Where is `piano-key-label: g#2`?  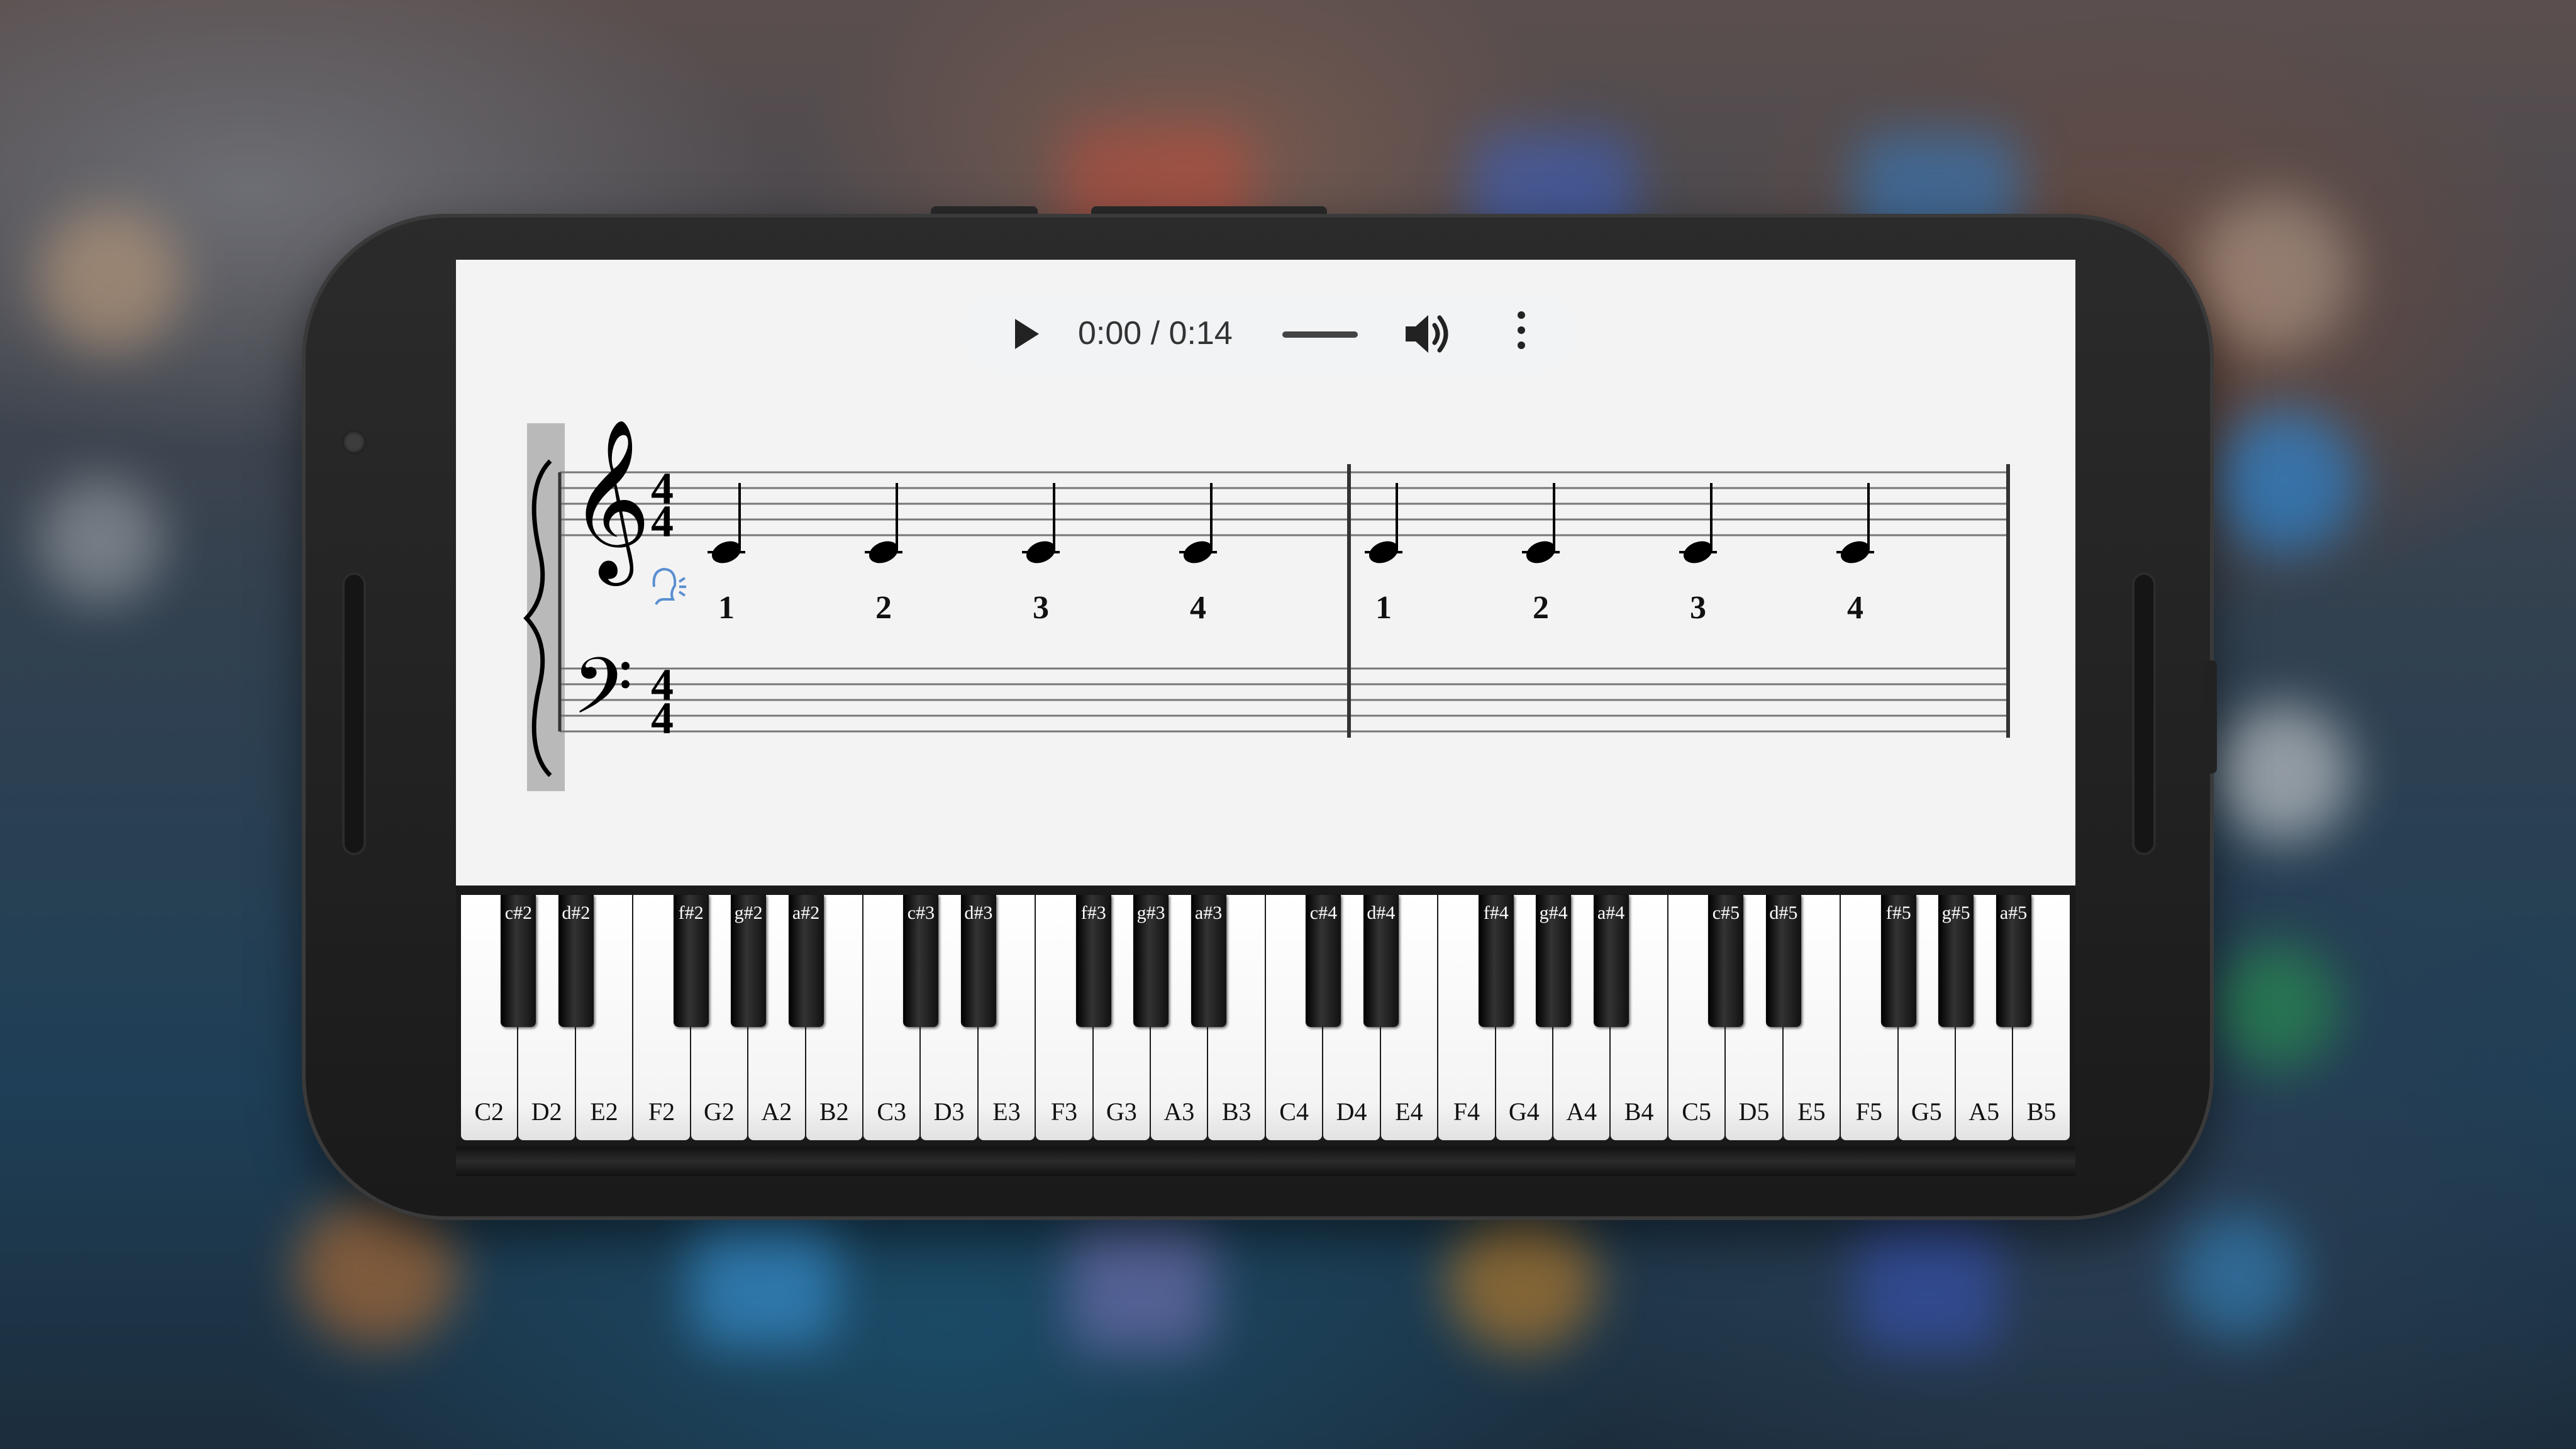 piano-key-label: g#2 is located at coordinates (748, 912).